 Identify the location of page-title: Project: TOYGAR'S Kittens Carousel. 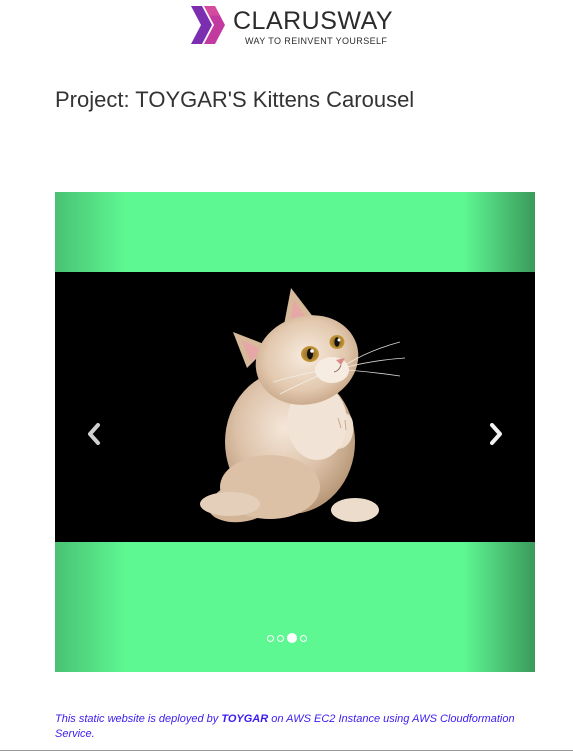
(235, 99).